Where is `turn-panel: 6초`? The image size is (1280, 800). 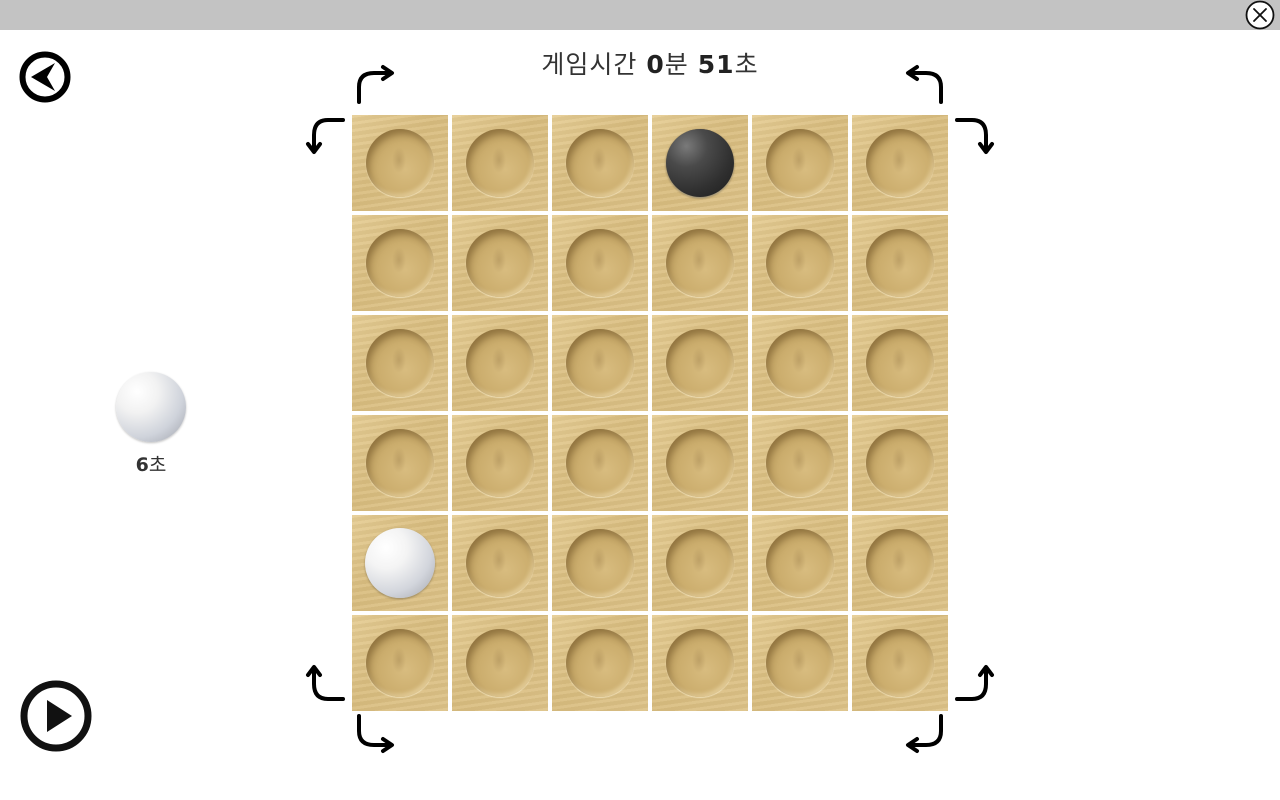 turn-panel: 6초 is located at coordinates (151, 424).